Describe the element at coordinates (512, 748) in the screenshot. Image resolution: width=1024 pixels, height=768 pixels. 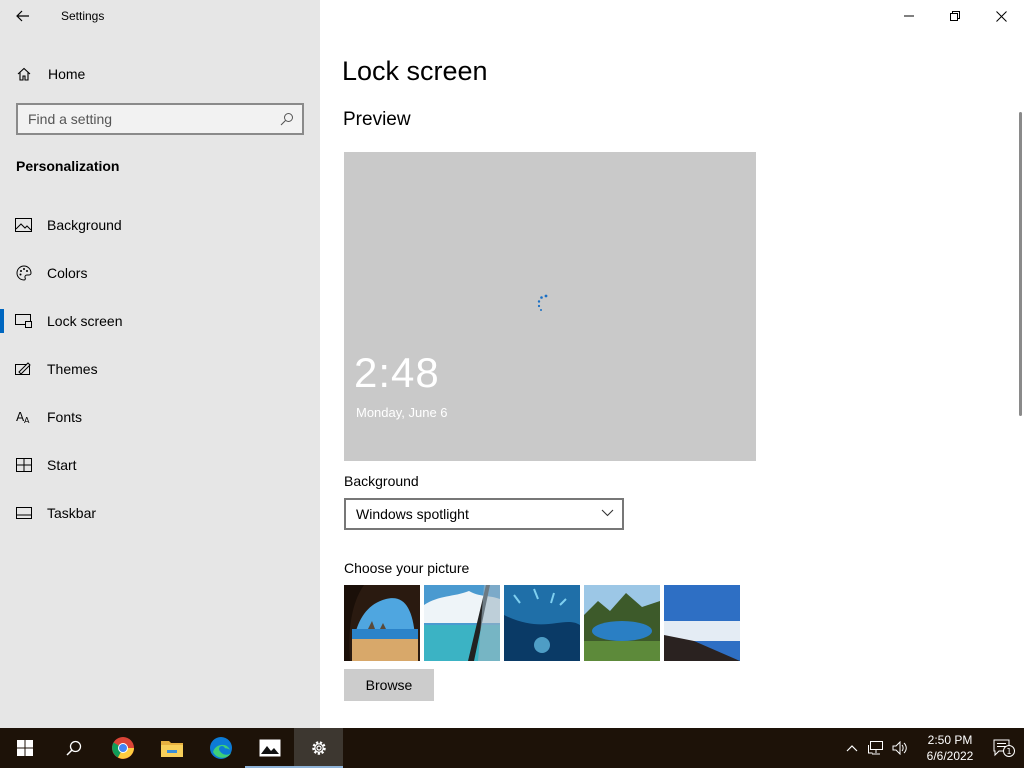
I see `taskbar: 2:50 PM 6/6/2022 1` at that location.